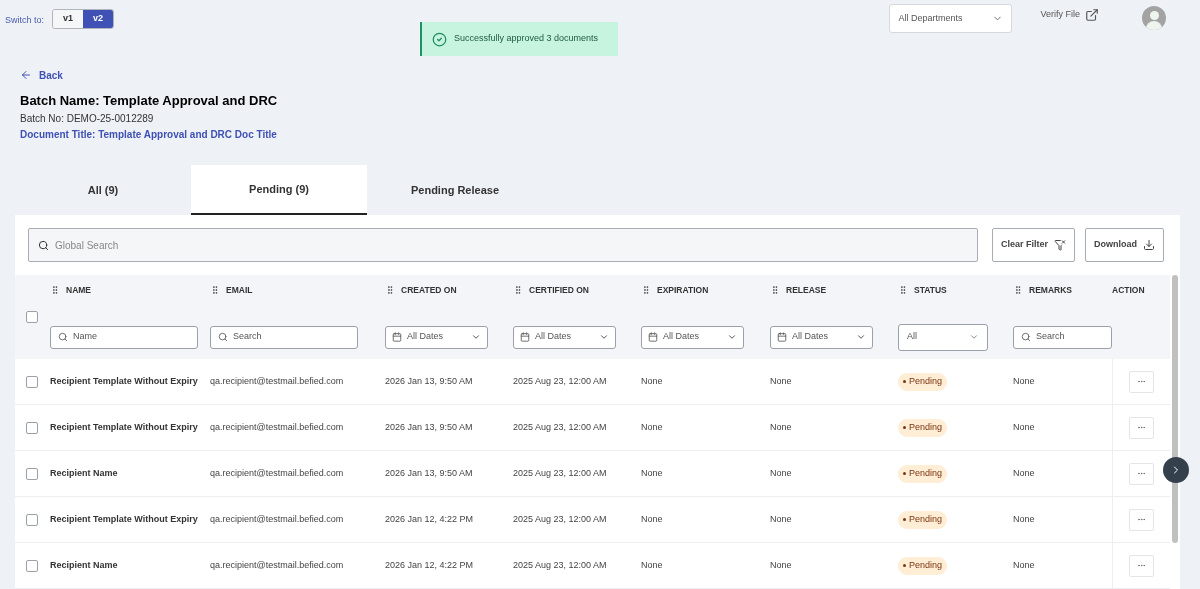 Image resolution: width=1200 pixels, height=589 pixels. Describe the element at coordinates (1034, 245) in the screenshot. I see `clear-filter-button: Clear Filter` at that location.